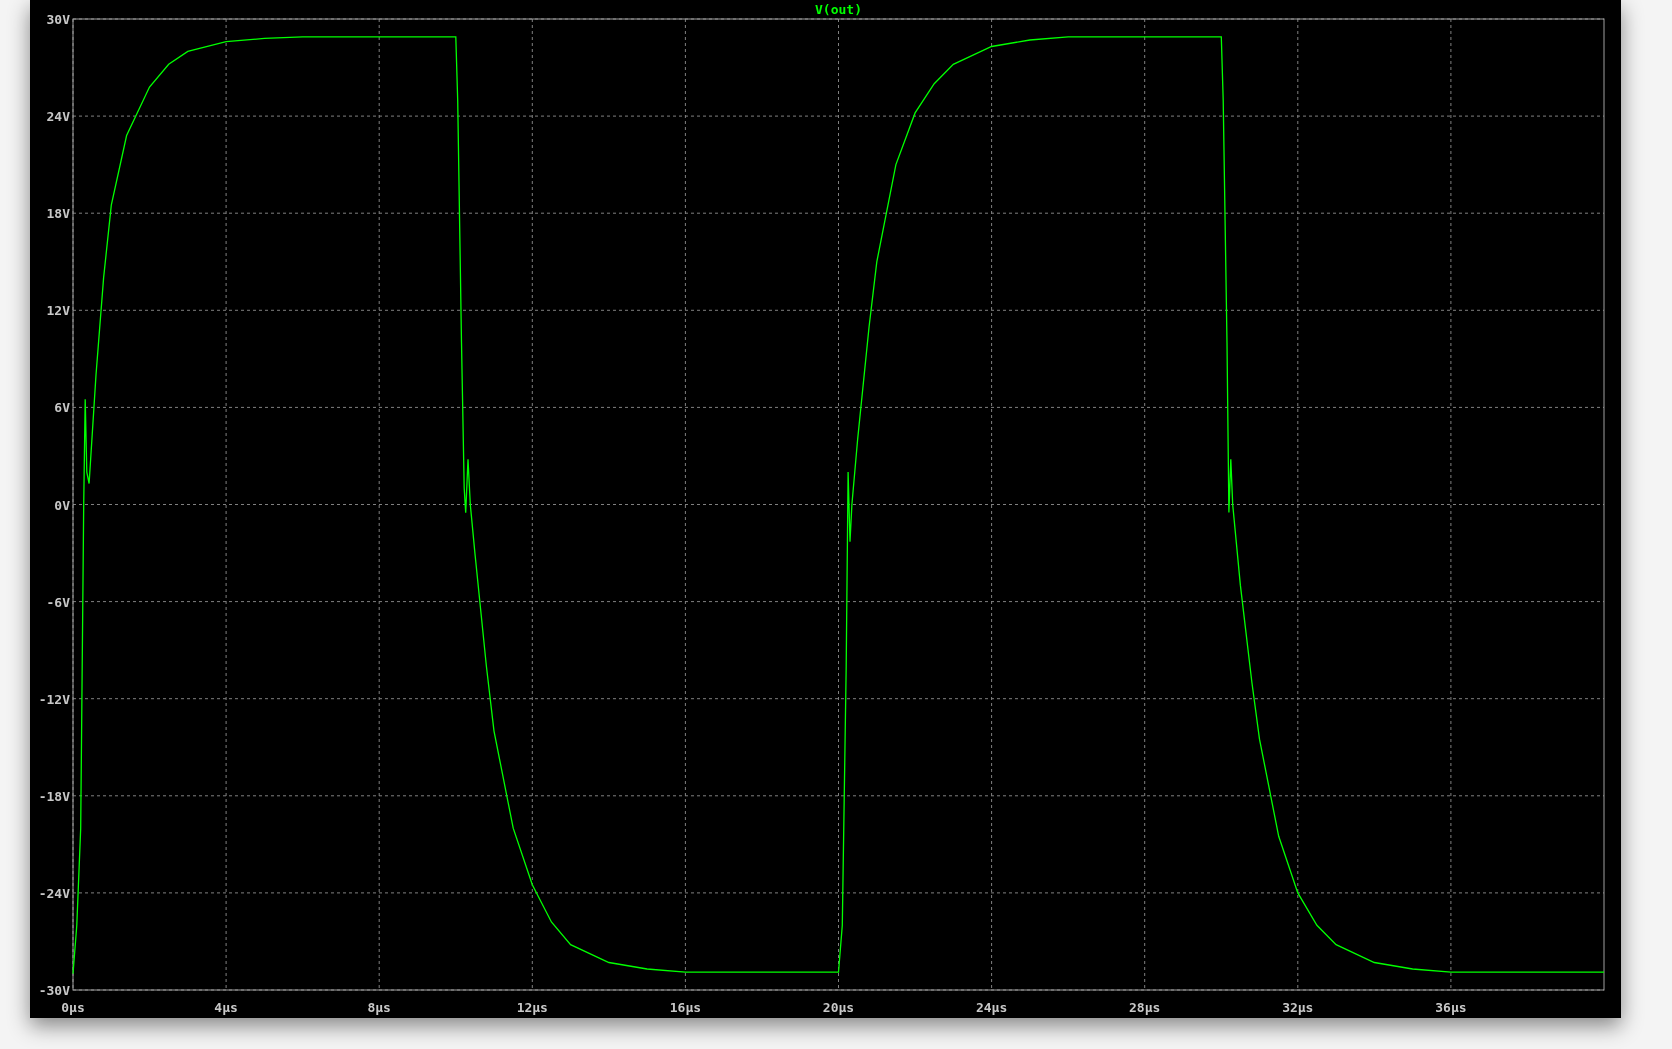 This screenshot has width=1672, height=1049. What do you see at coordinates (226, 1007) in the screenshot?
I see `axis-tick-label: 4µs` at bounding box center [226, 1007].